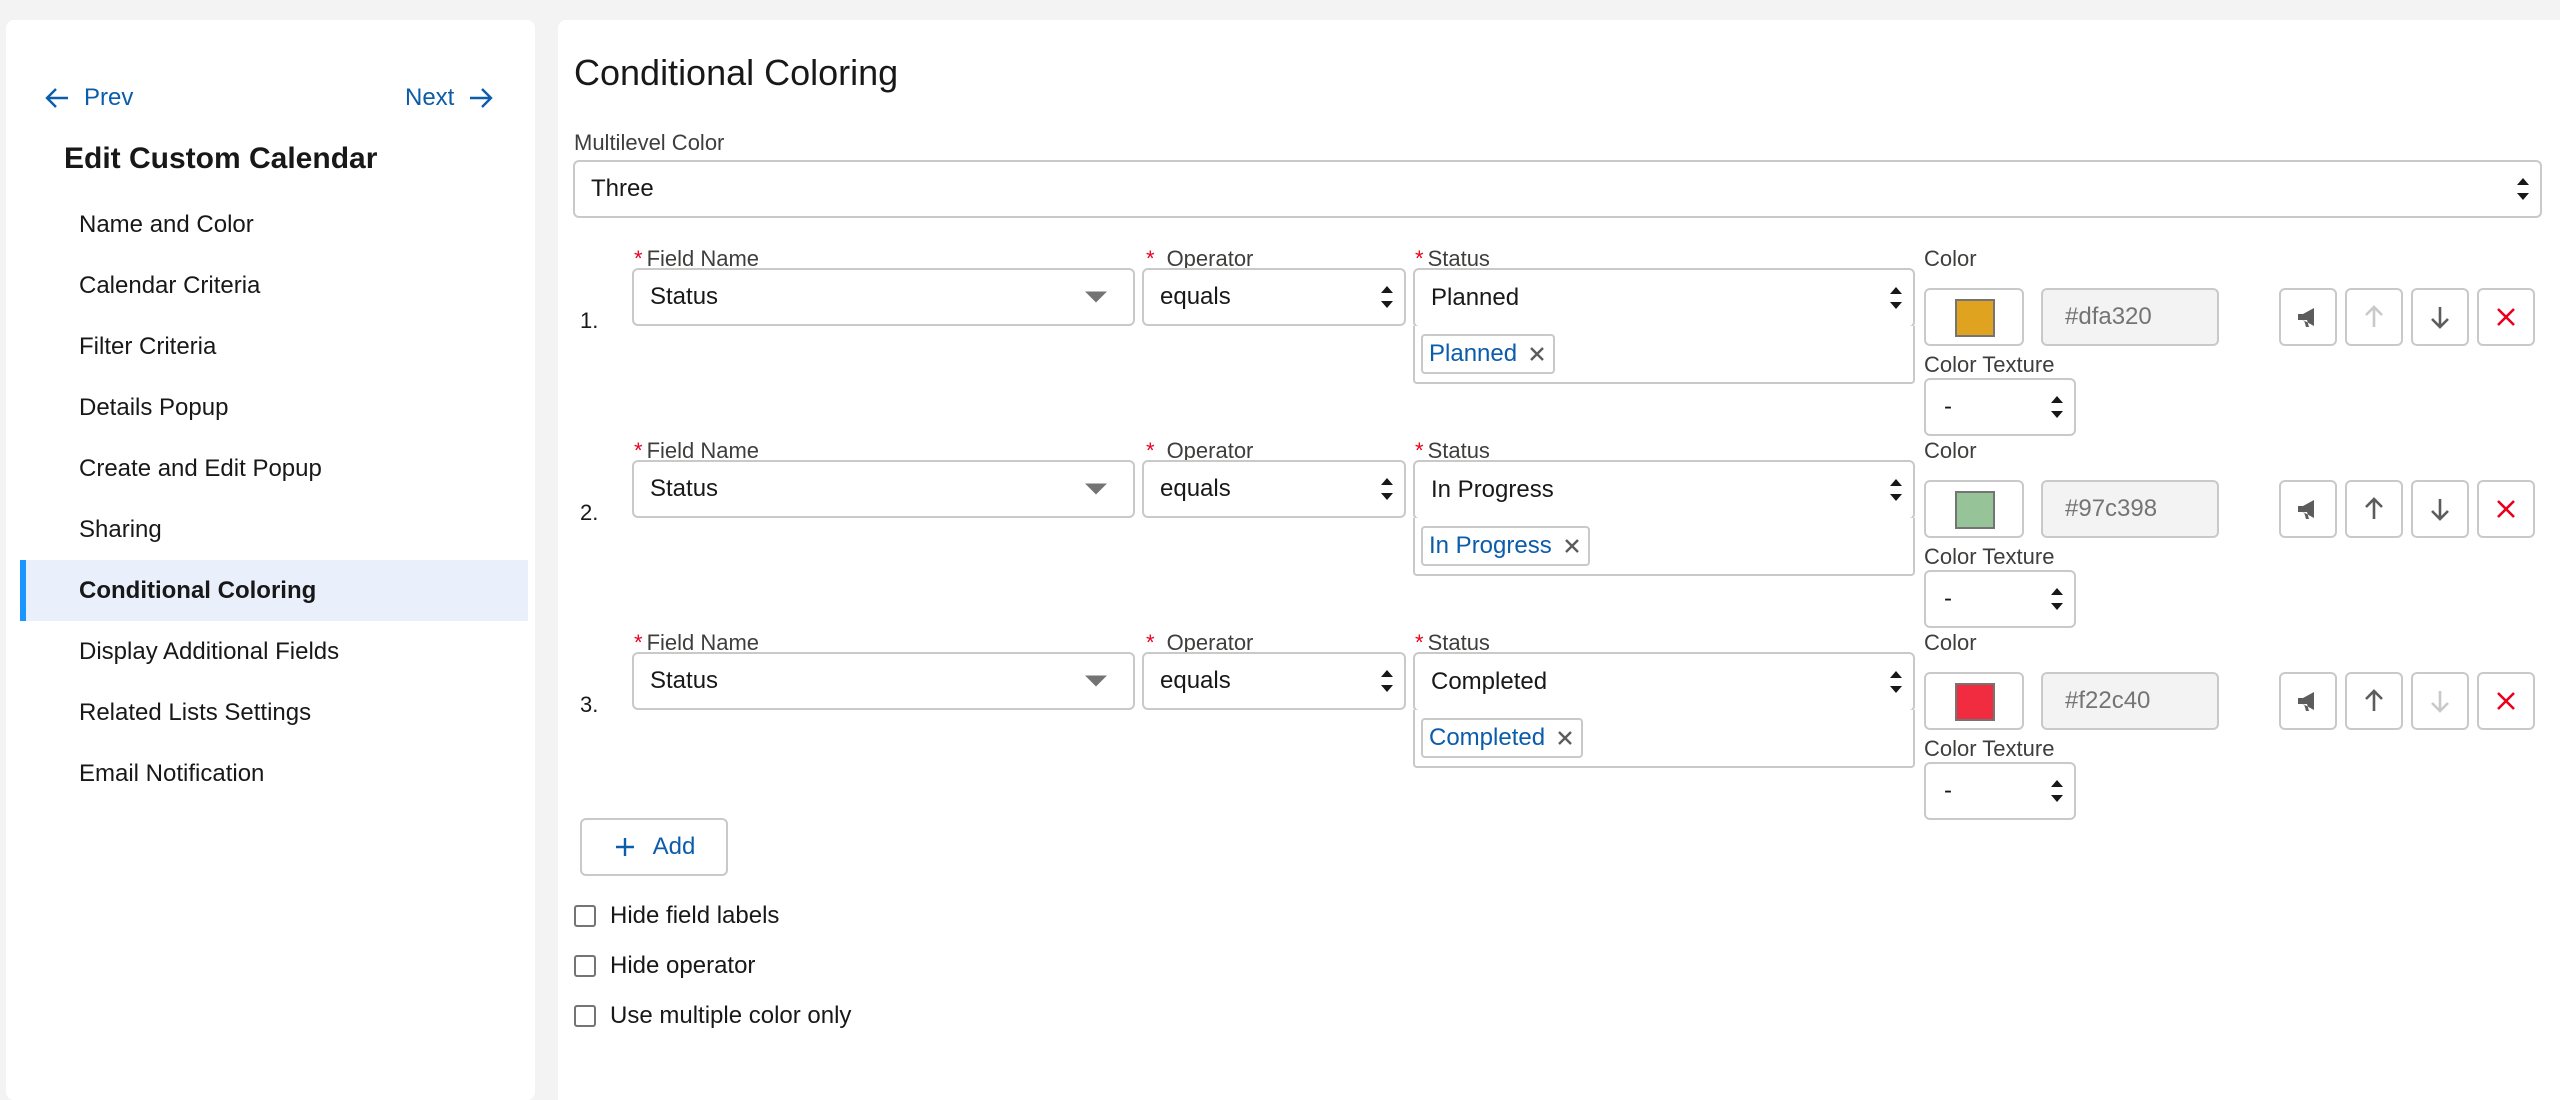 The height and width of the screenshot is (1100, 2560). Describe the element at coordinates (1489, 681) in the screenshot. I see `status-value: Completed` at that location.